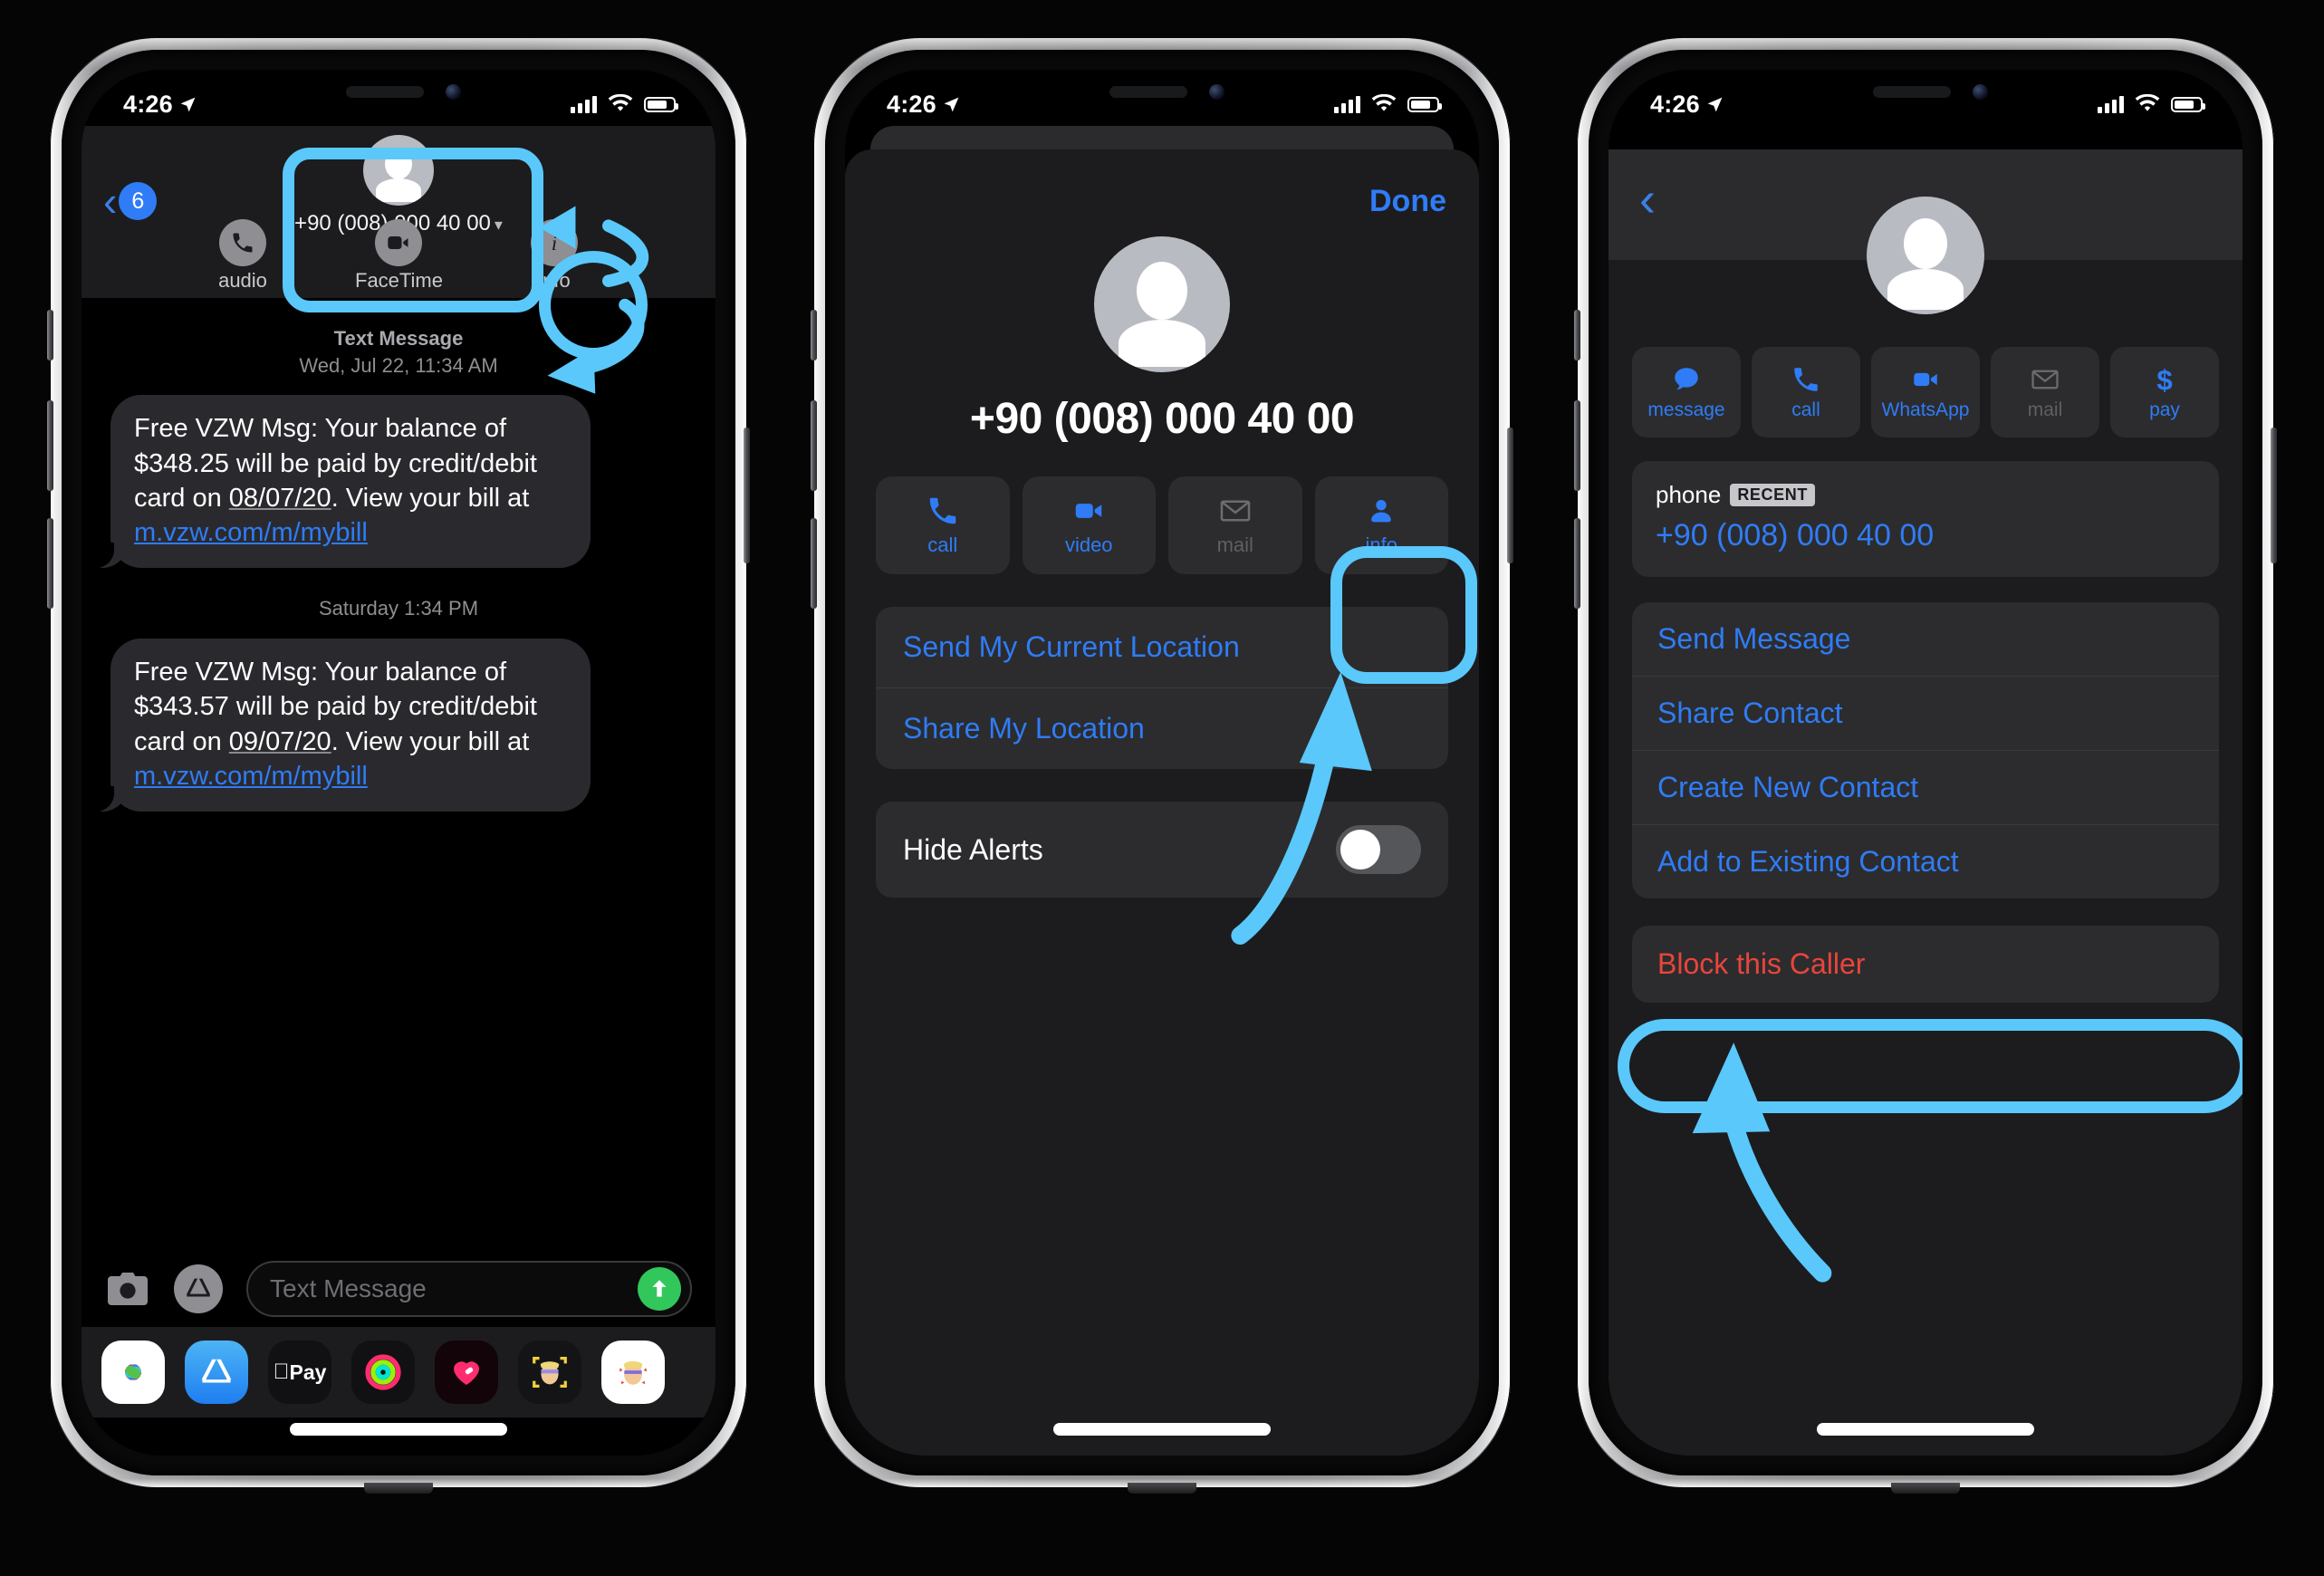  What do you see at coordinates (398, 365) in the screenshot?
I see `stamp-time: Wed, Jul 22, 11:34 AM` at bounding box center [398, 365].